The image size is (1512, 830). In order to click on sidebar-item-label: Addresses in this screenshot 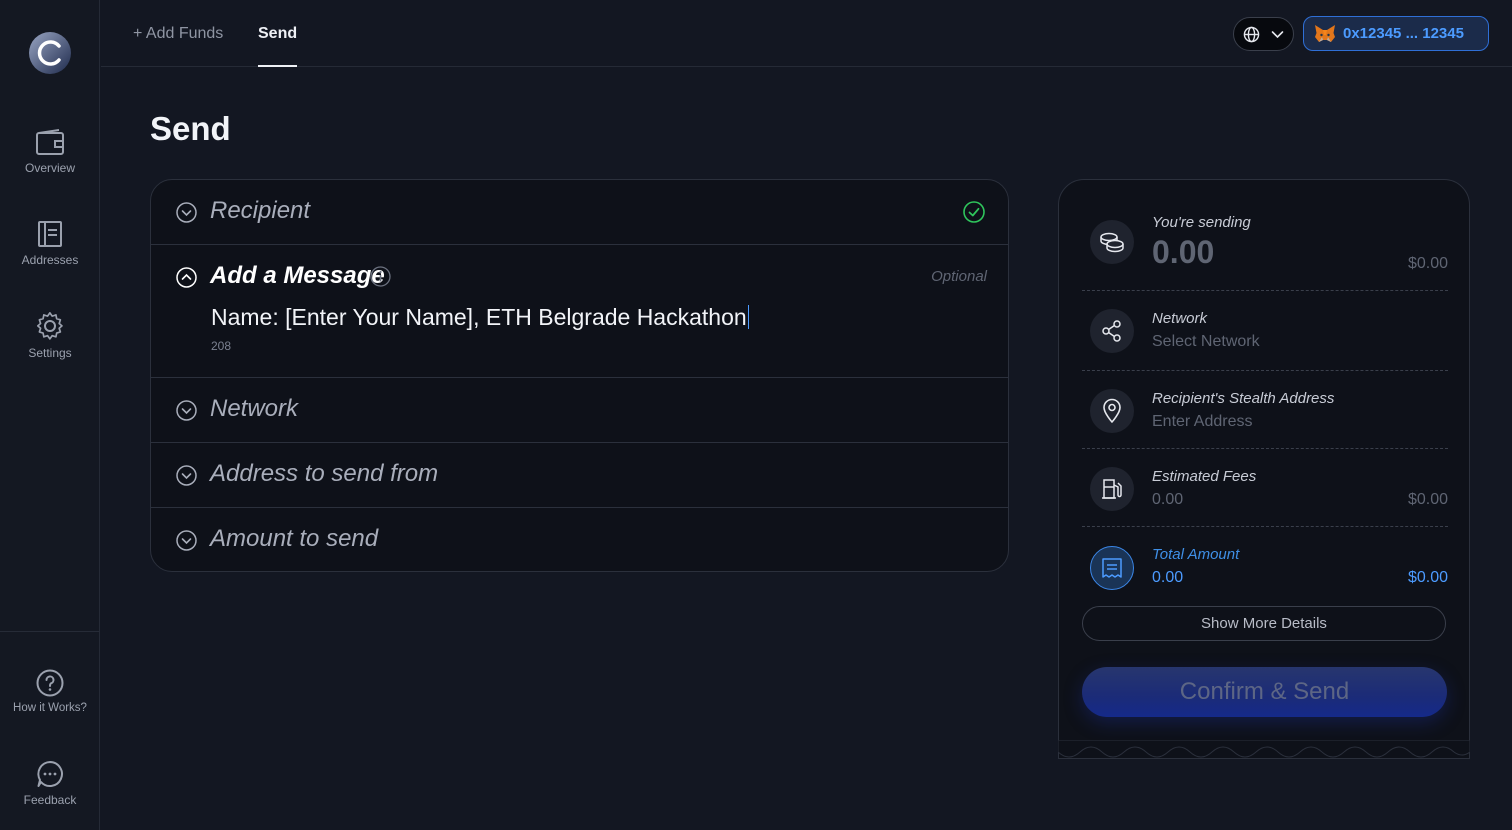, I will do `click(50, 260)`.